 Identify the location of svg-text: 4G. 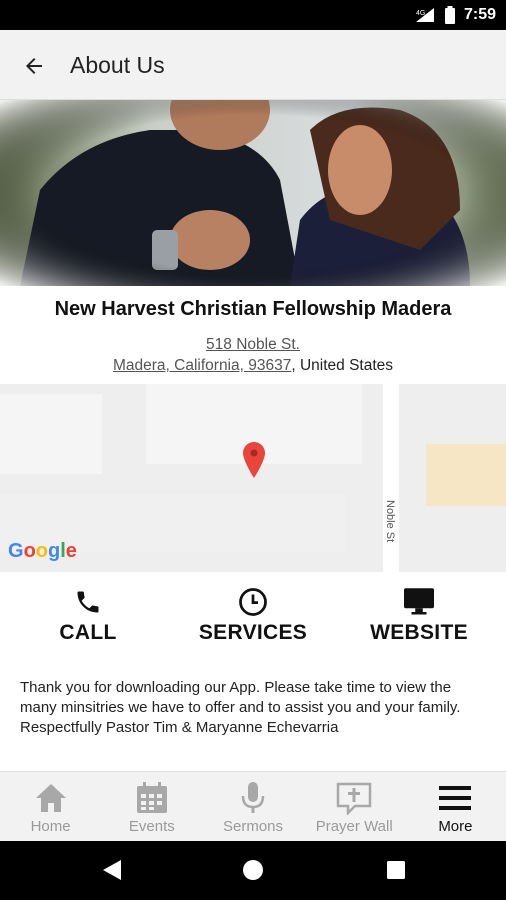
(420, 13).